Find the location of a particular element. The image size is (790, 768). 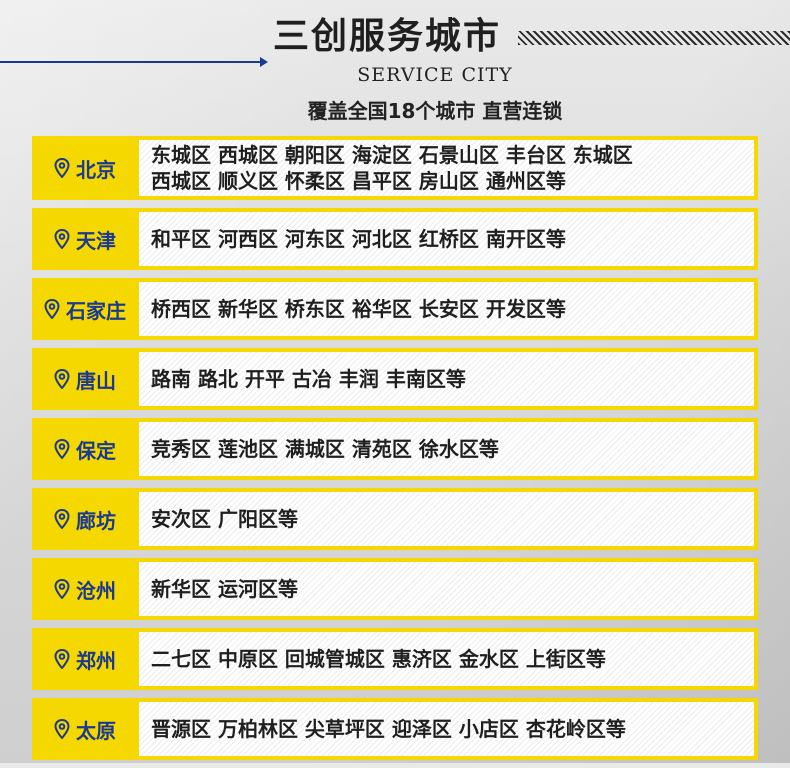

district-text: 安次区 广阳区等 is located at coordinates (224, 519).